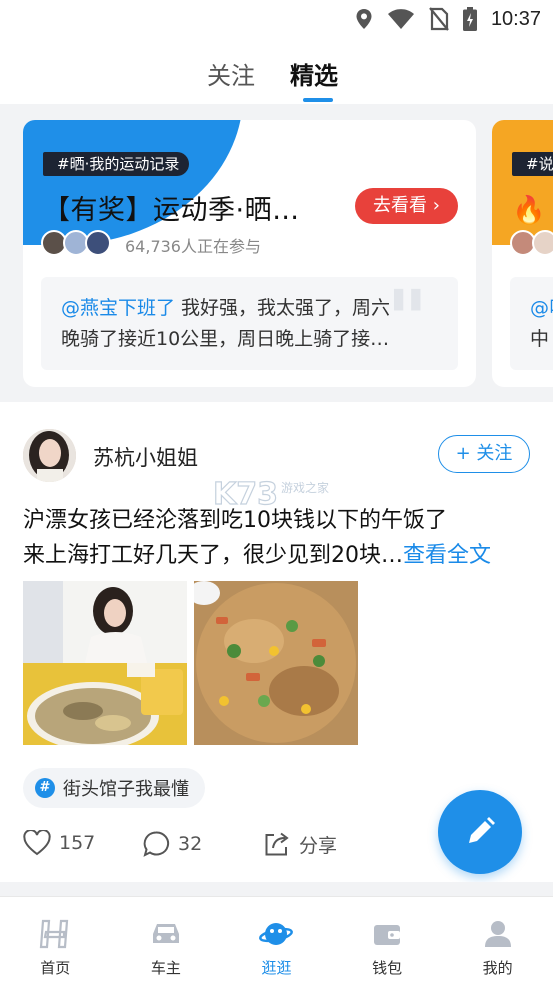 This screenshot has width=553, height=983. Describe the element at coordinates (532, 210) in the screenshot. I see `topic-title: 🔥 口` at that location.